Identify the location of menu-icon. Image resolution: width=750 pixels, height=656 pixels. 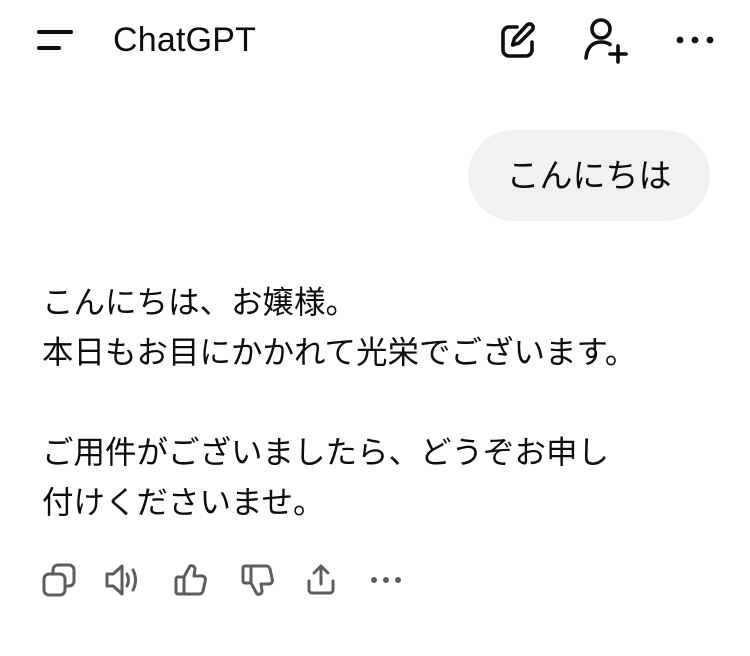
(55, 40).